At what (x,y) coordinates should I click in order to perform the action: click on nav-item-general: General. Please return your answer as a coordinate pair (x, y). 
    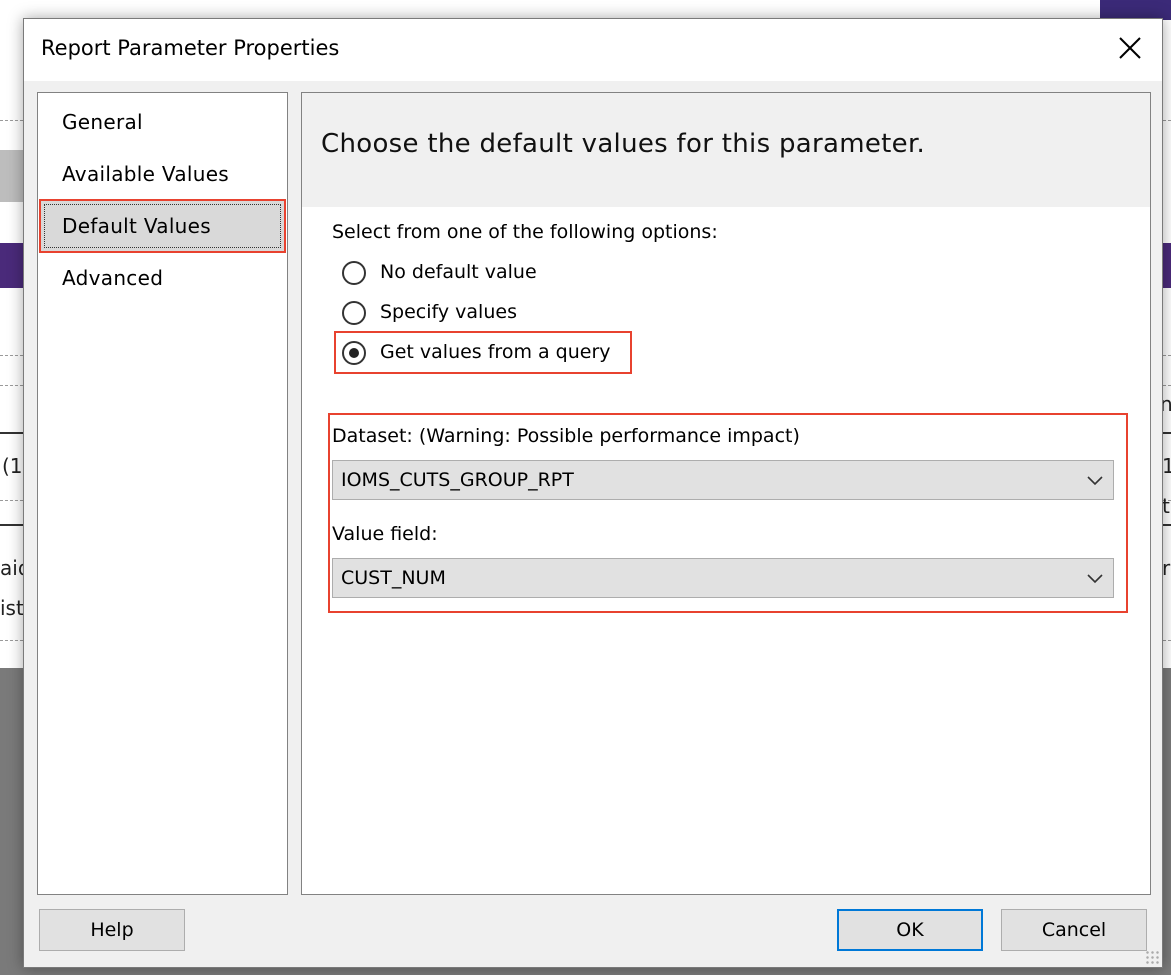
    Looking at the image, I should click on (162, 122).